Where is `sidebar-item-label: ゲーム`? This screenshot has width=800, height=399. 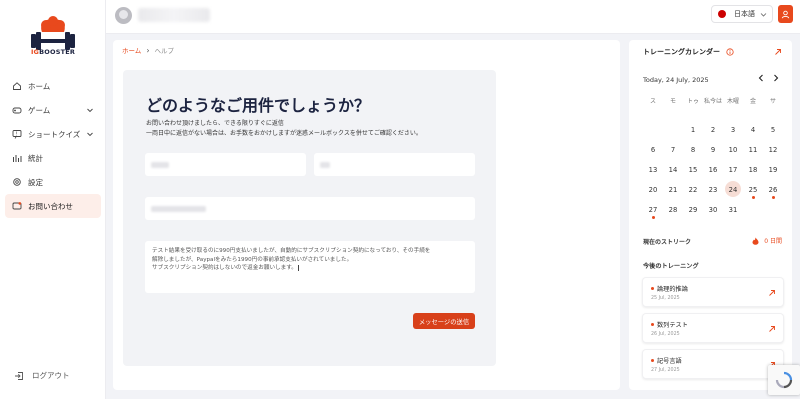 sidebar-item-label: ゲーム is located at coordinates (39, 110).